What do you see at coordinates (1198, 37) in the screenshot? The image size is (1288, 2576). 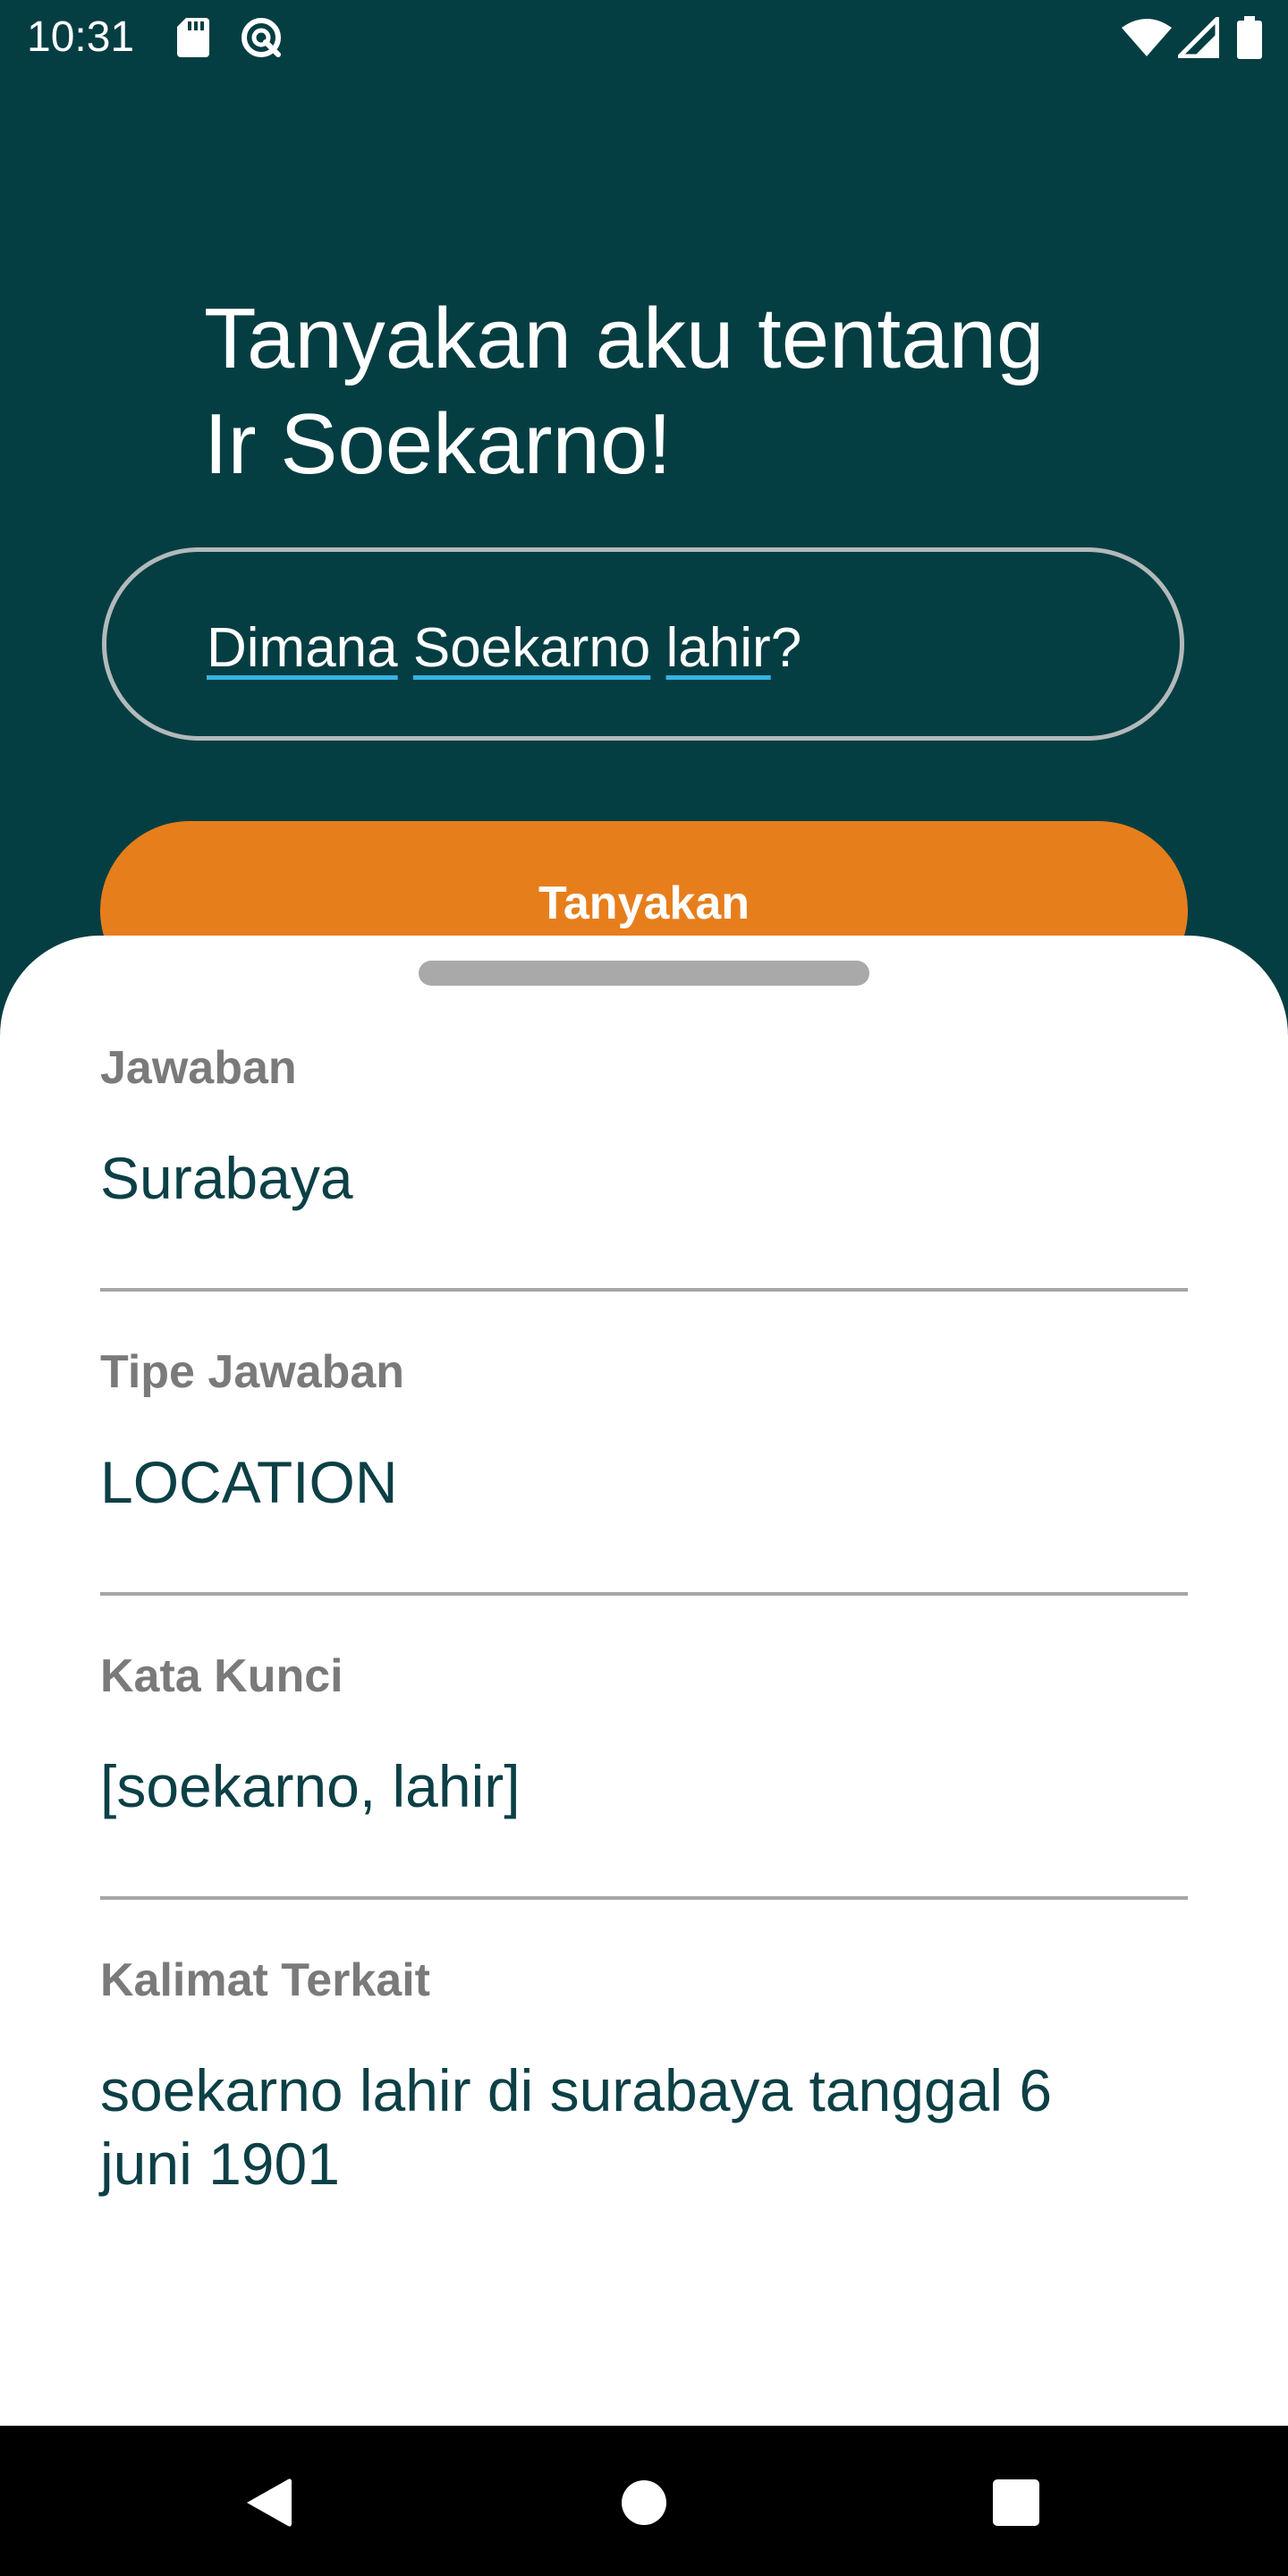 I see `cell-signal-icon` at bounding box center [1198, 37].